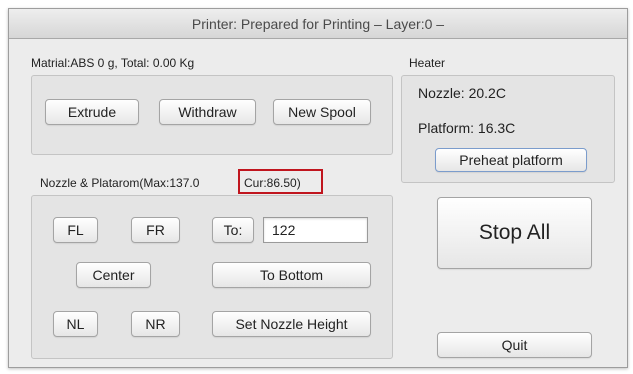  I want to click on set-nozzle-height-button: Set Nozzle Height, so click(291, 324).